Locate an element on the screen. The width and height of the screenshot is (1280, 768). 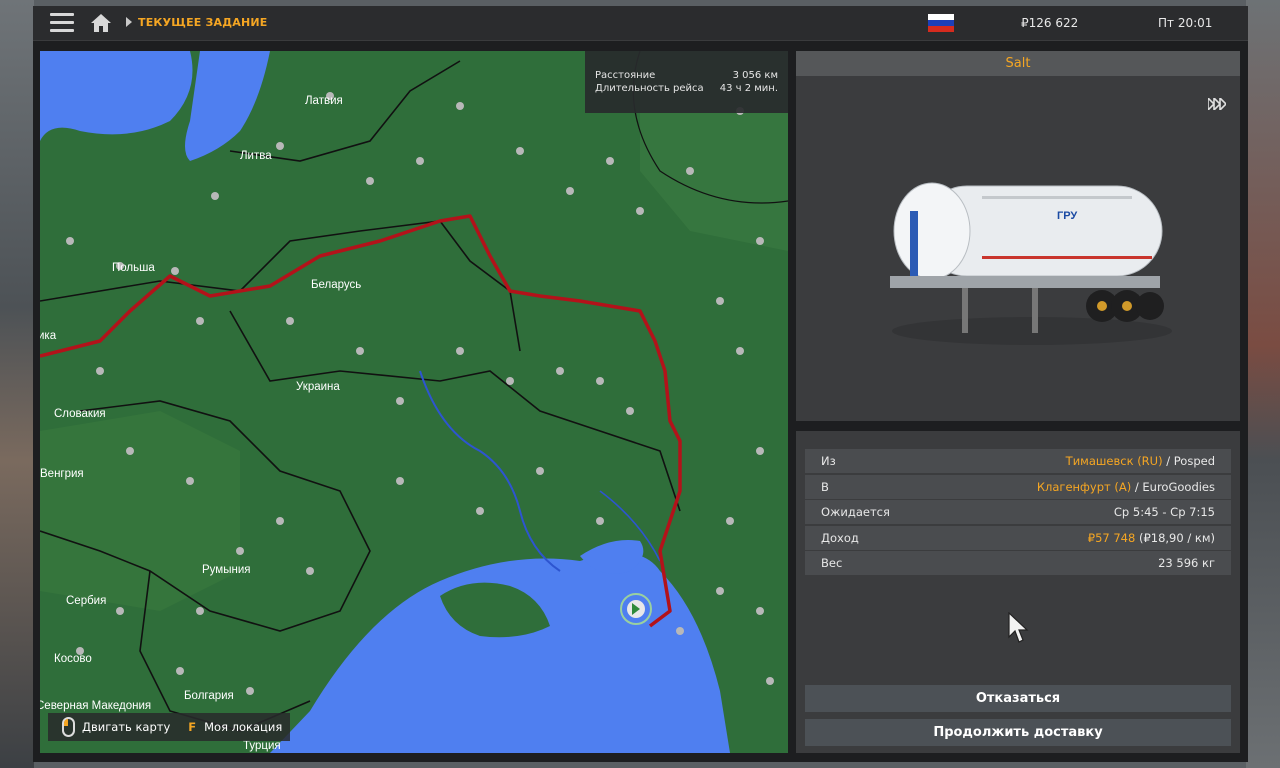
background-right is located at coordinates (1263, 384).